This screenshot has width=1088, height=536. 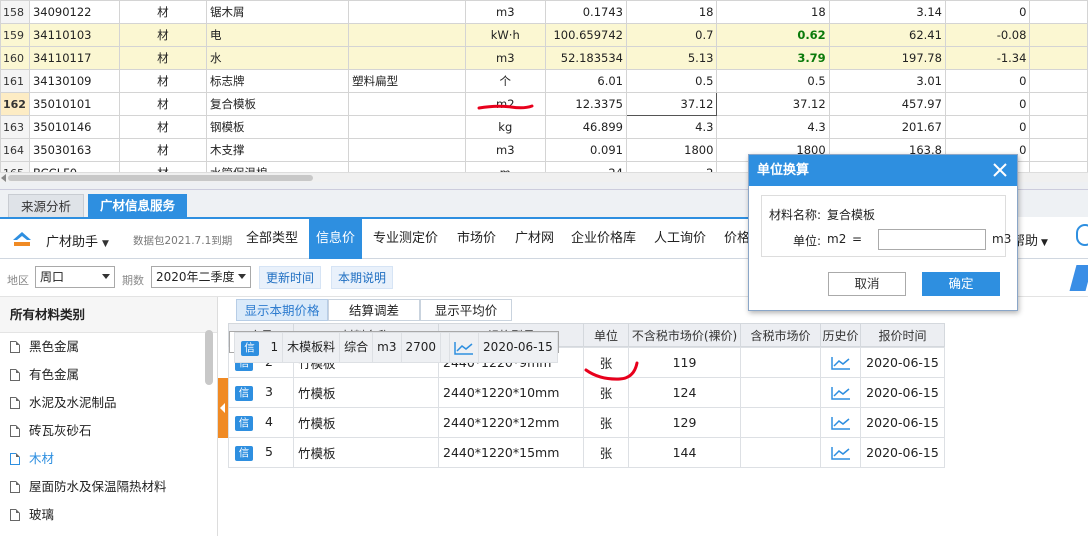 What do you see at coordinates (606, 335) in the screenshot?
I see `col-unit: 单位` at bounding box center [606, 335].